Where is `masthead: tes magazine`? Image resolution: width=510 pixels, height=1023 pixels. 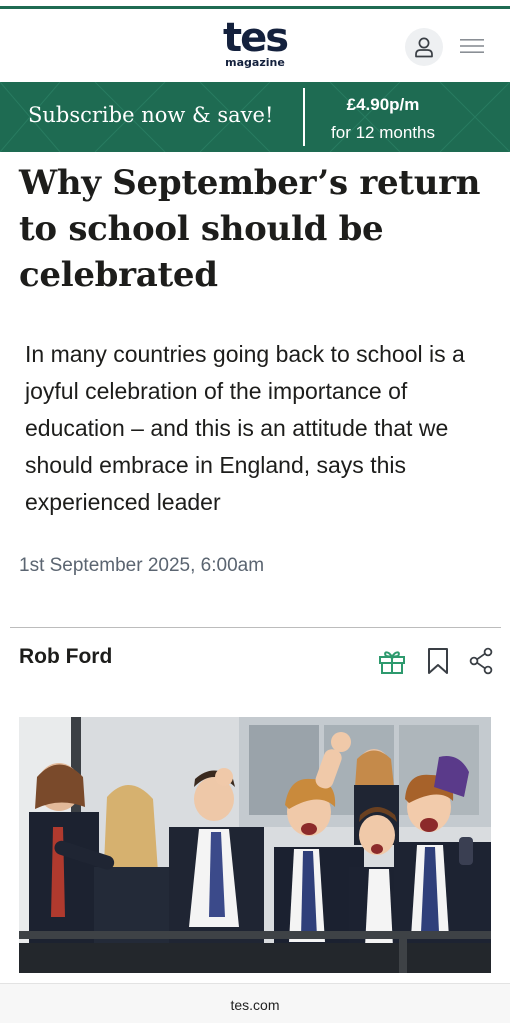
masthead: tes magazine is located at coordinates (255, 45).